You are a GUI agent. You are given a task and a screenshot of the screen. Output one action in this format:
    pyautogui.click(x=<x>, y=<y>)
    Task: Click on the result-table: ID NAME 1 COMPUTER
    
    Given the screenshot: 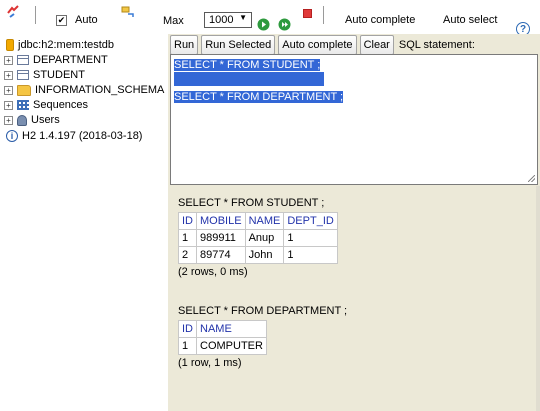 What is the action you would take?
    pyautogui.click(x=222, y=337)
    